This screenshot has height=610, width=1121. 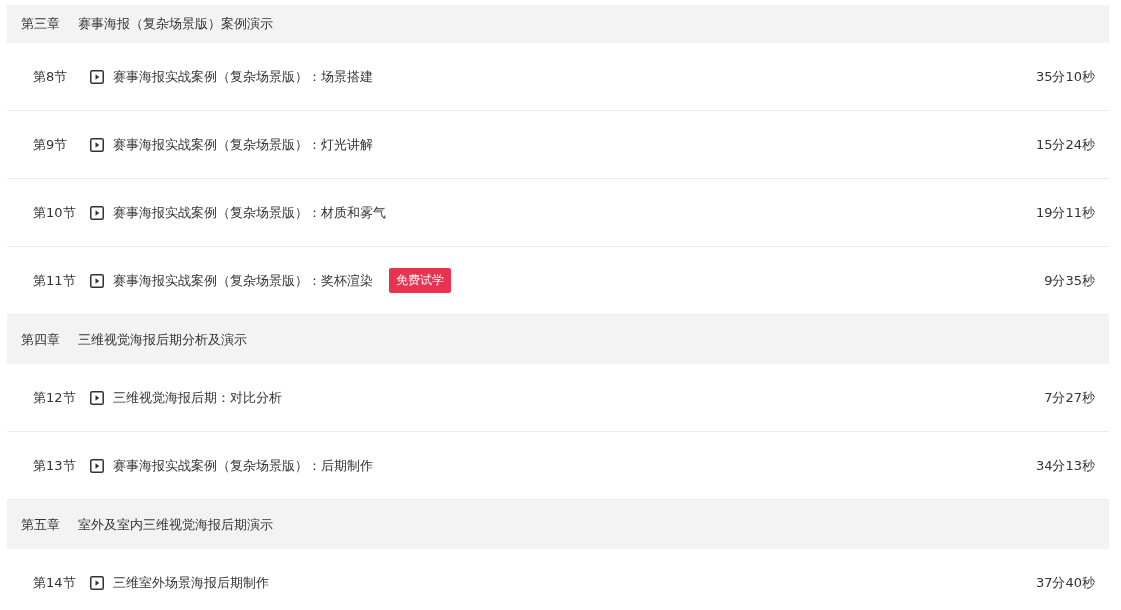 I want to click on chapter-number: 第四章, so click(x=40, y=339).